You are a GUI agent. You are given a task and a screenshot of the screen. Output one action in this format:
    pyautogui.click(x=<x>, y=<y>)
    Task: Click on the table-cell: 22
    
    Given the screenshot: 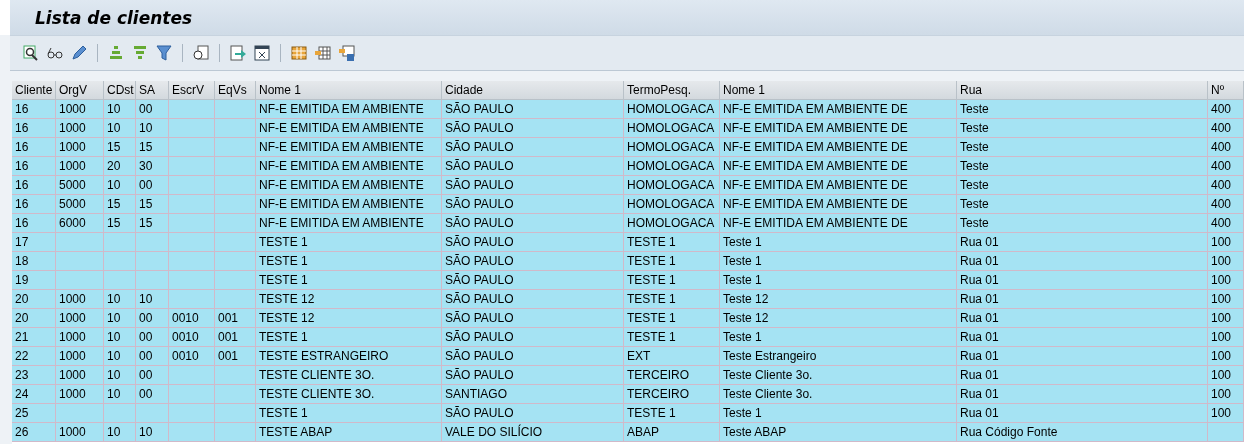 What is the action you would take?
    pyautogui.click(x=34, y=356)
    